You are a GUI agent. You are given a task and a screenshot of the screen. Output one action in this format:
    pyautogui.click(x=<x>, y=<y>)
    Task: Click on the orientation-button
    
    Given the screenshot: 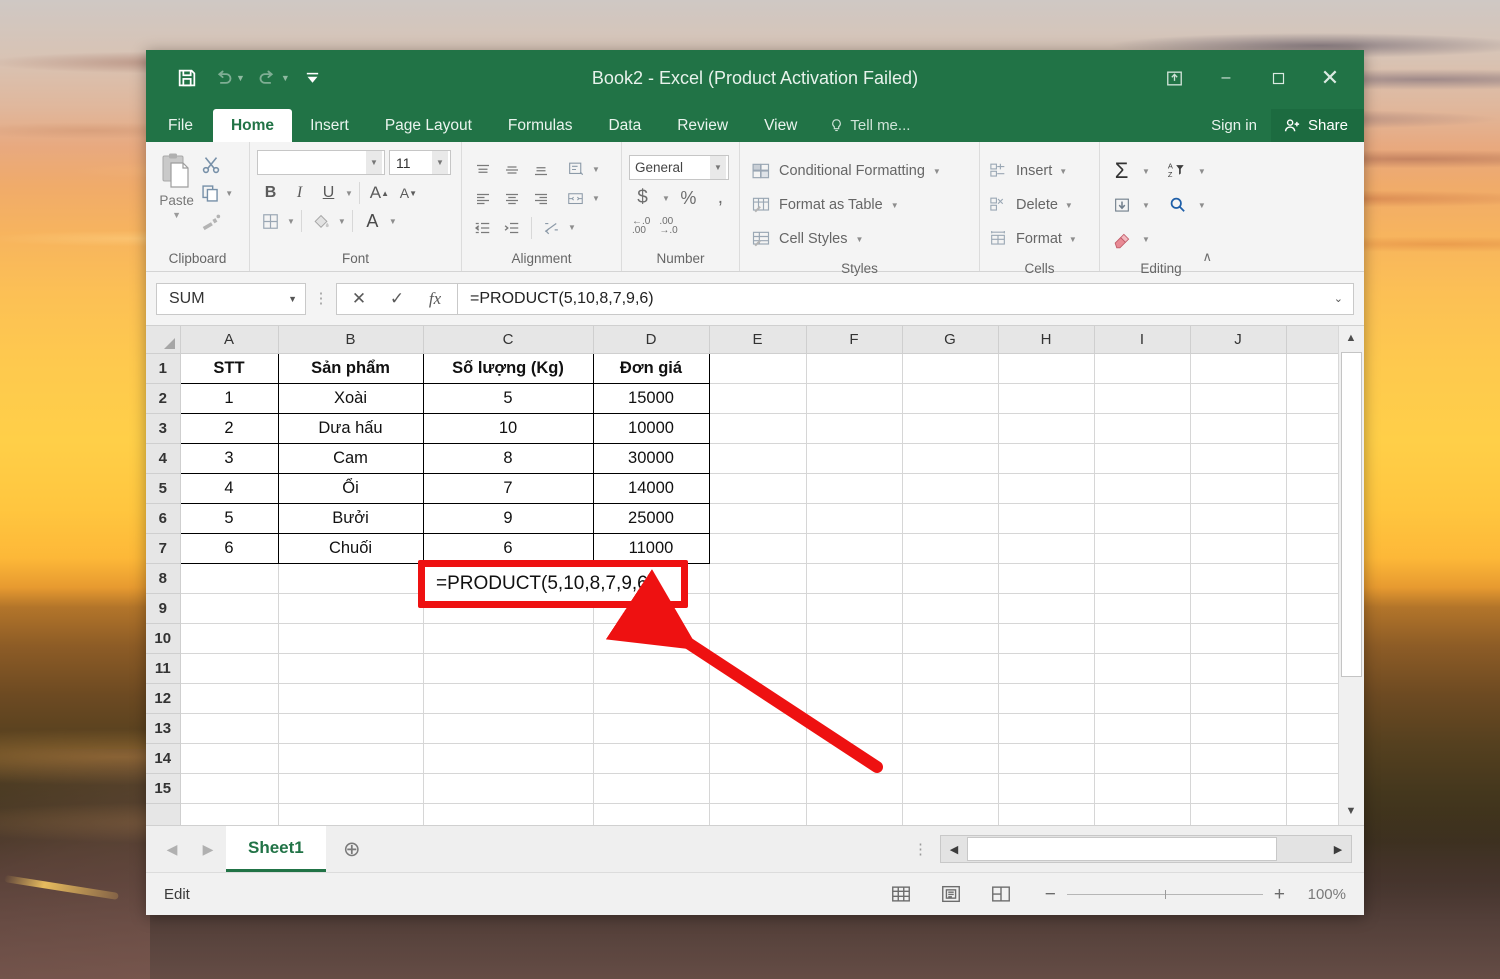 What is the action you would take?
    pyautogui.click(x=575, y=170)
    